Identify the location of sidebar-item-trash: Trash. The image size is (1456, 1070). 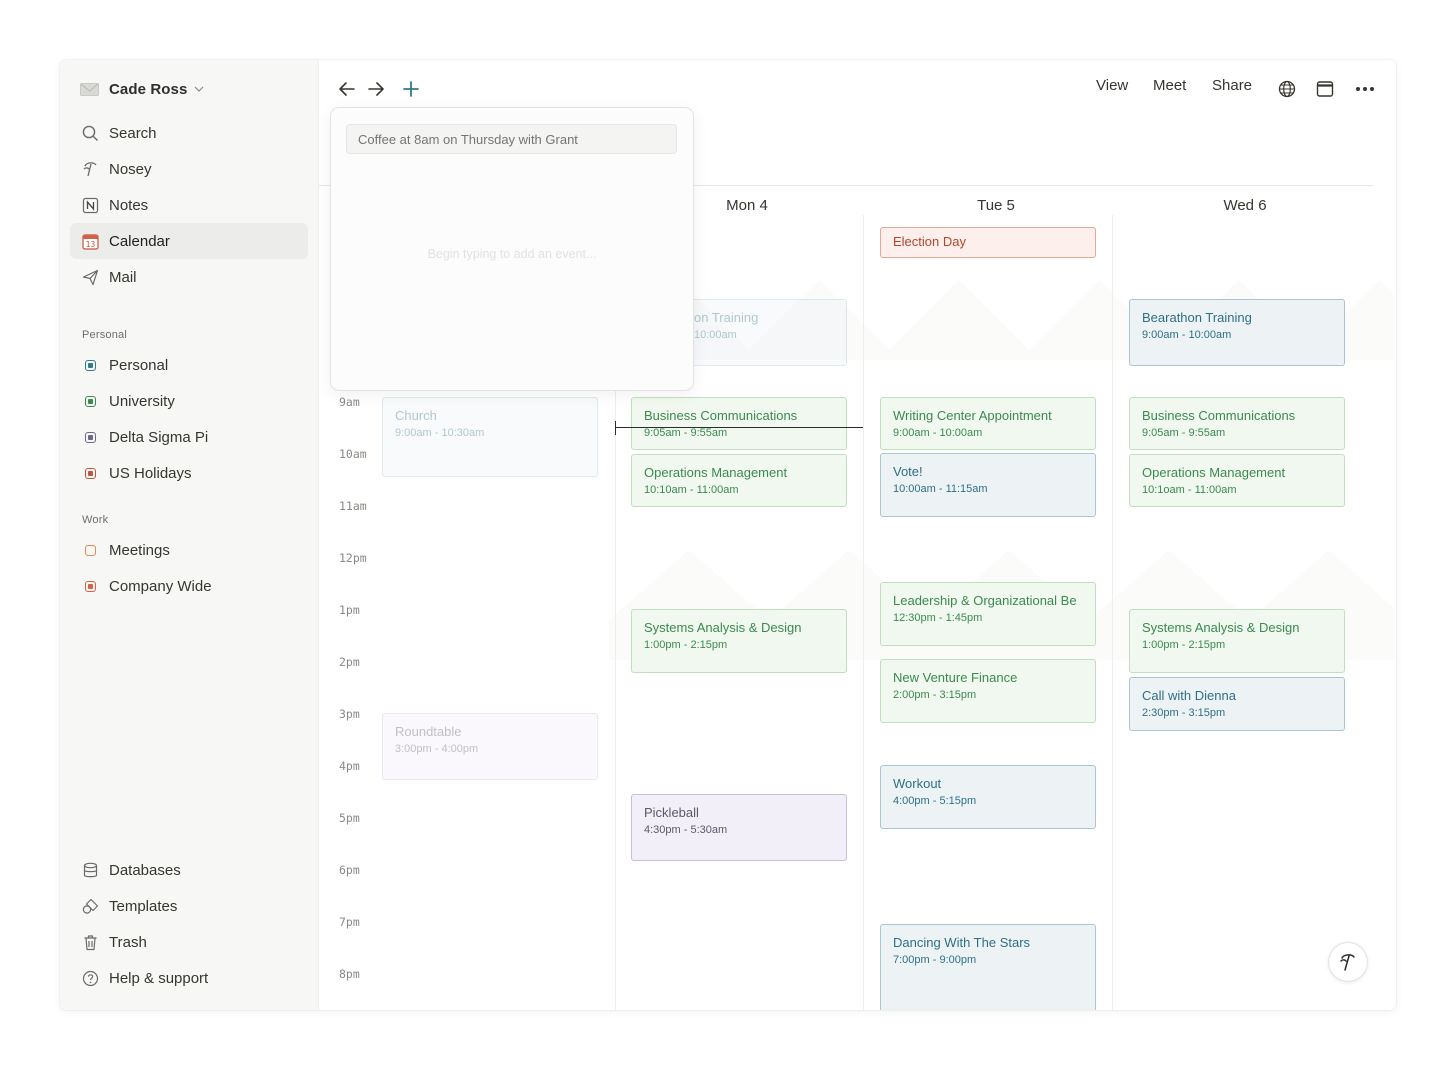
(189, 942).